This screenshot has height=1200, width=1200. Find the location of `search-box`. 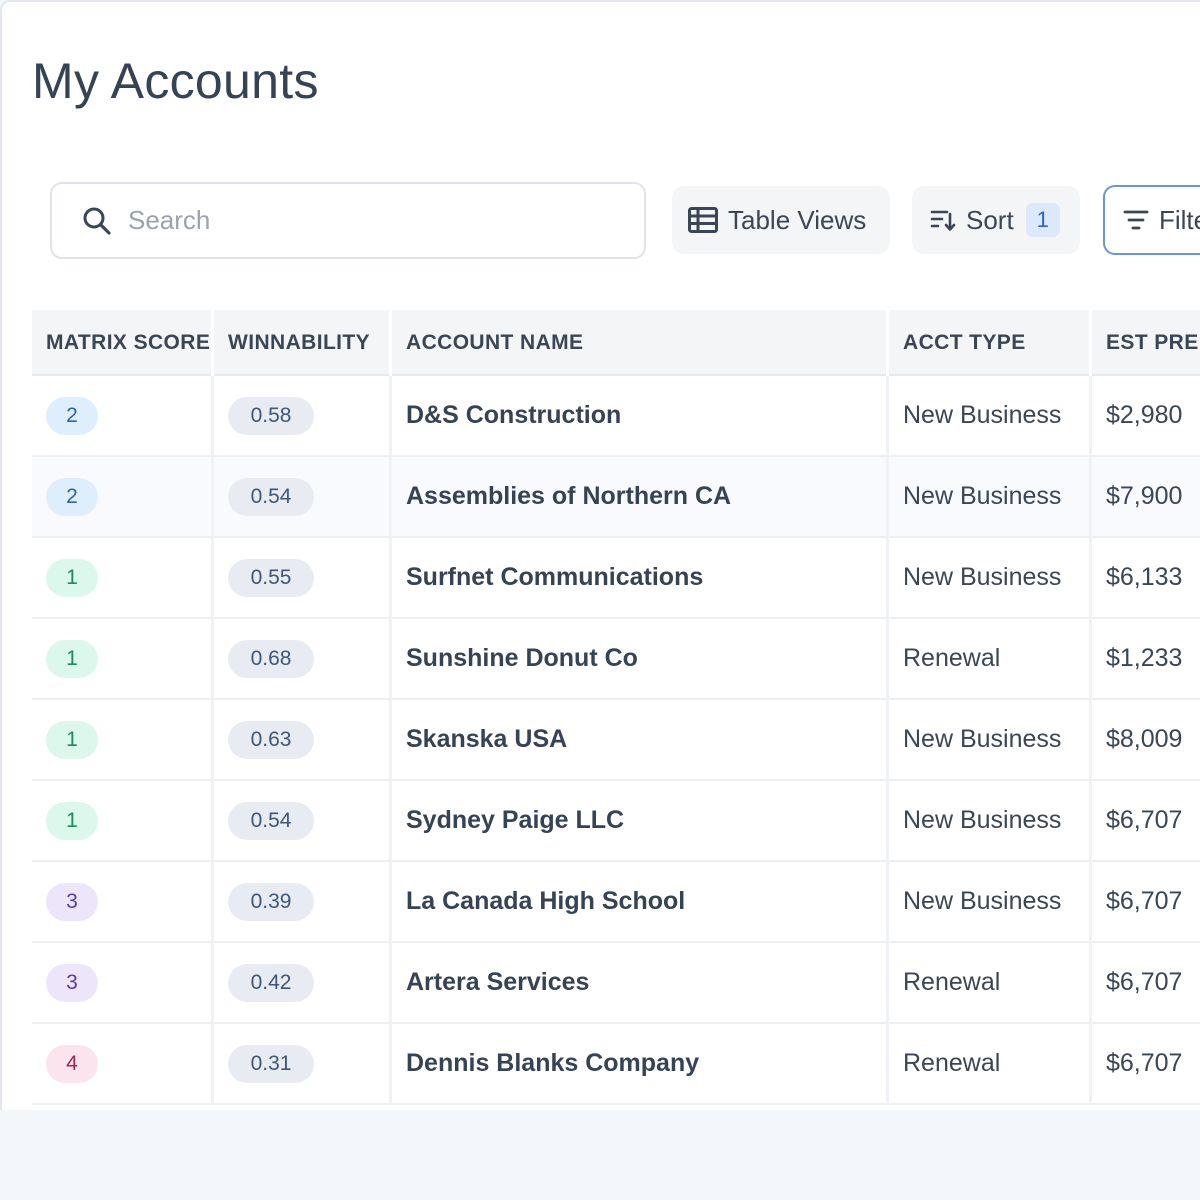

search-box is located at coordinates (348, 220).